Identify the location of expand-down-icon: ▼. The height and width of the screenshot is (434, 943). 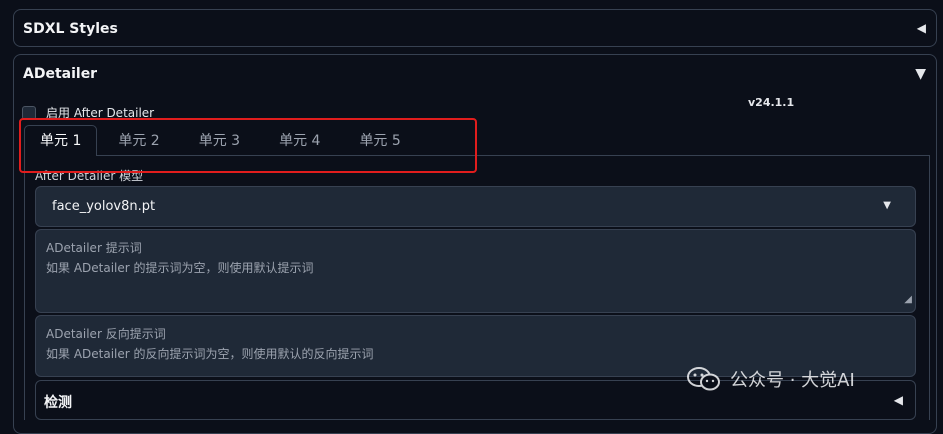
(920, 74).